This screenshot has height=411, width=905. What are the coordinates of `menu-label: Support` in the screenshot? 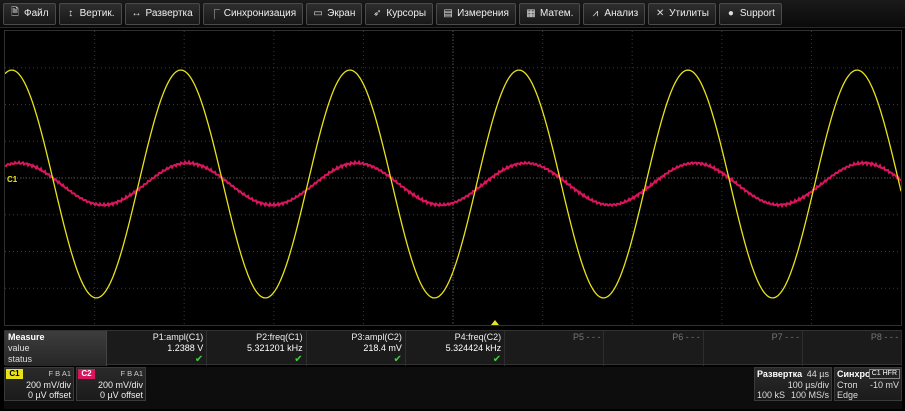 It's located at (757, 13).